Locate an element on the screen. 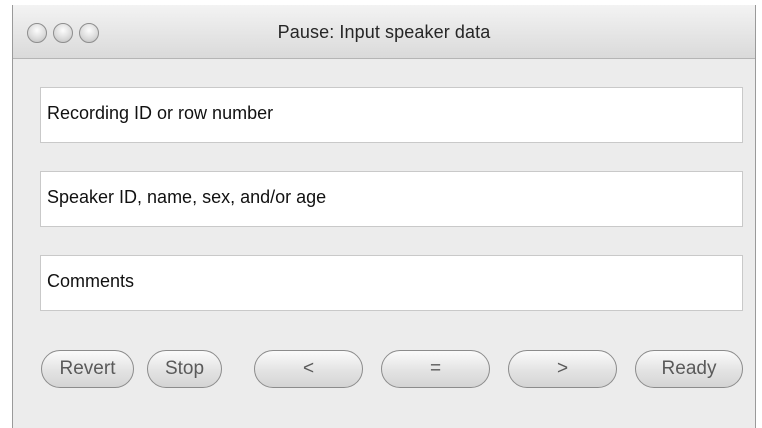 The height and width of the screenshot is (428, 762). previous-button: < is located at coordinates (308, 369).